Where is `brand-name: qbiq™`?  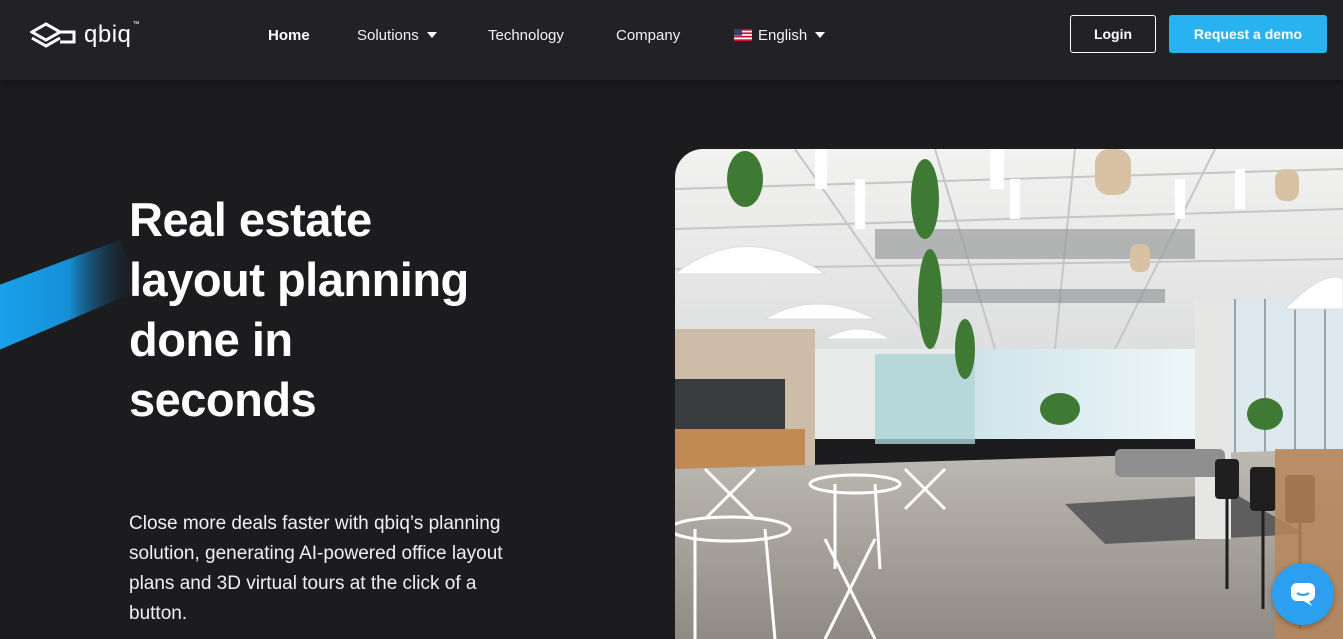 brand-name: qbiq™ is located at coordinates (112, 34).